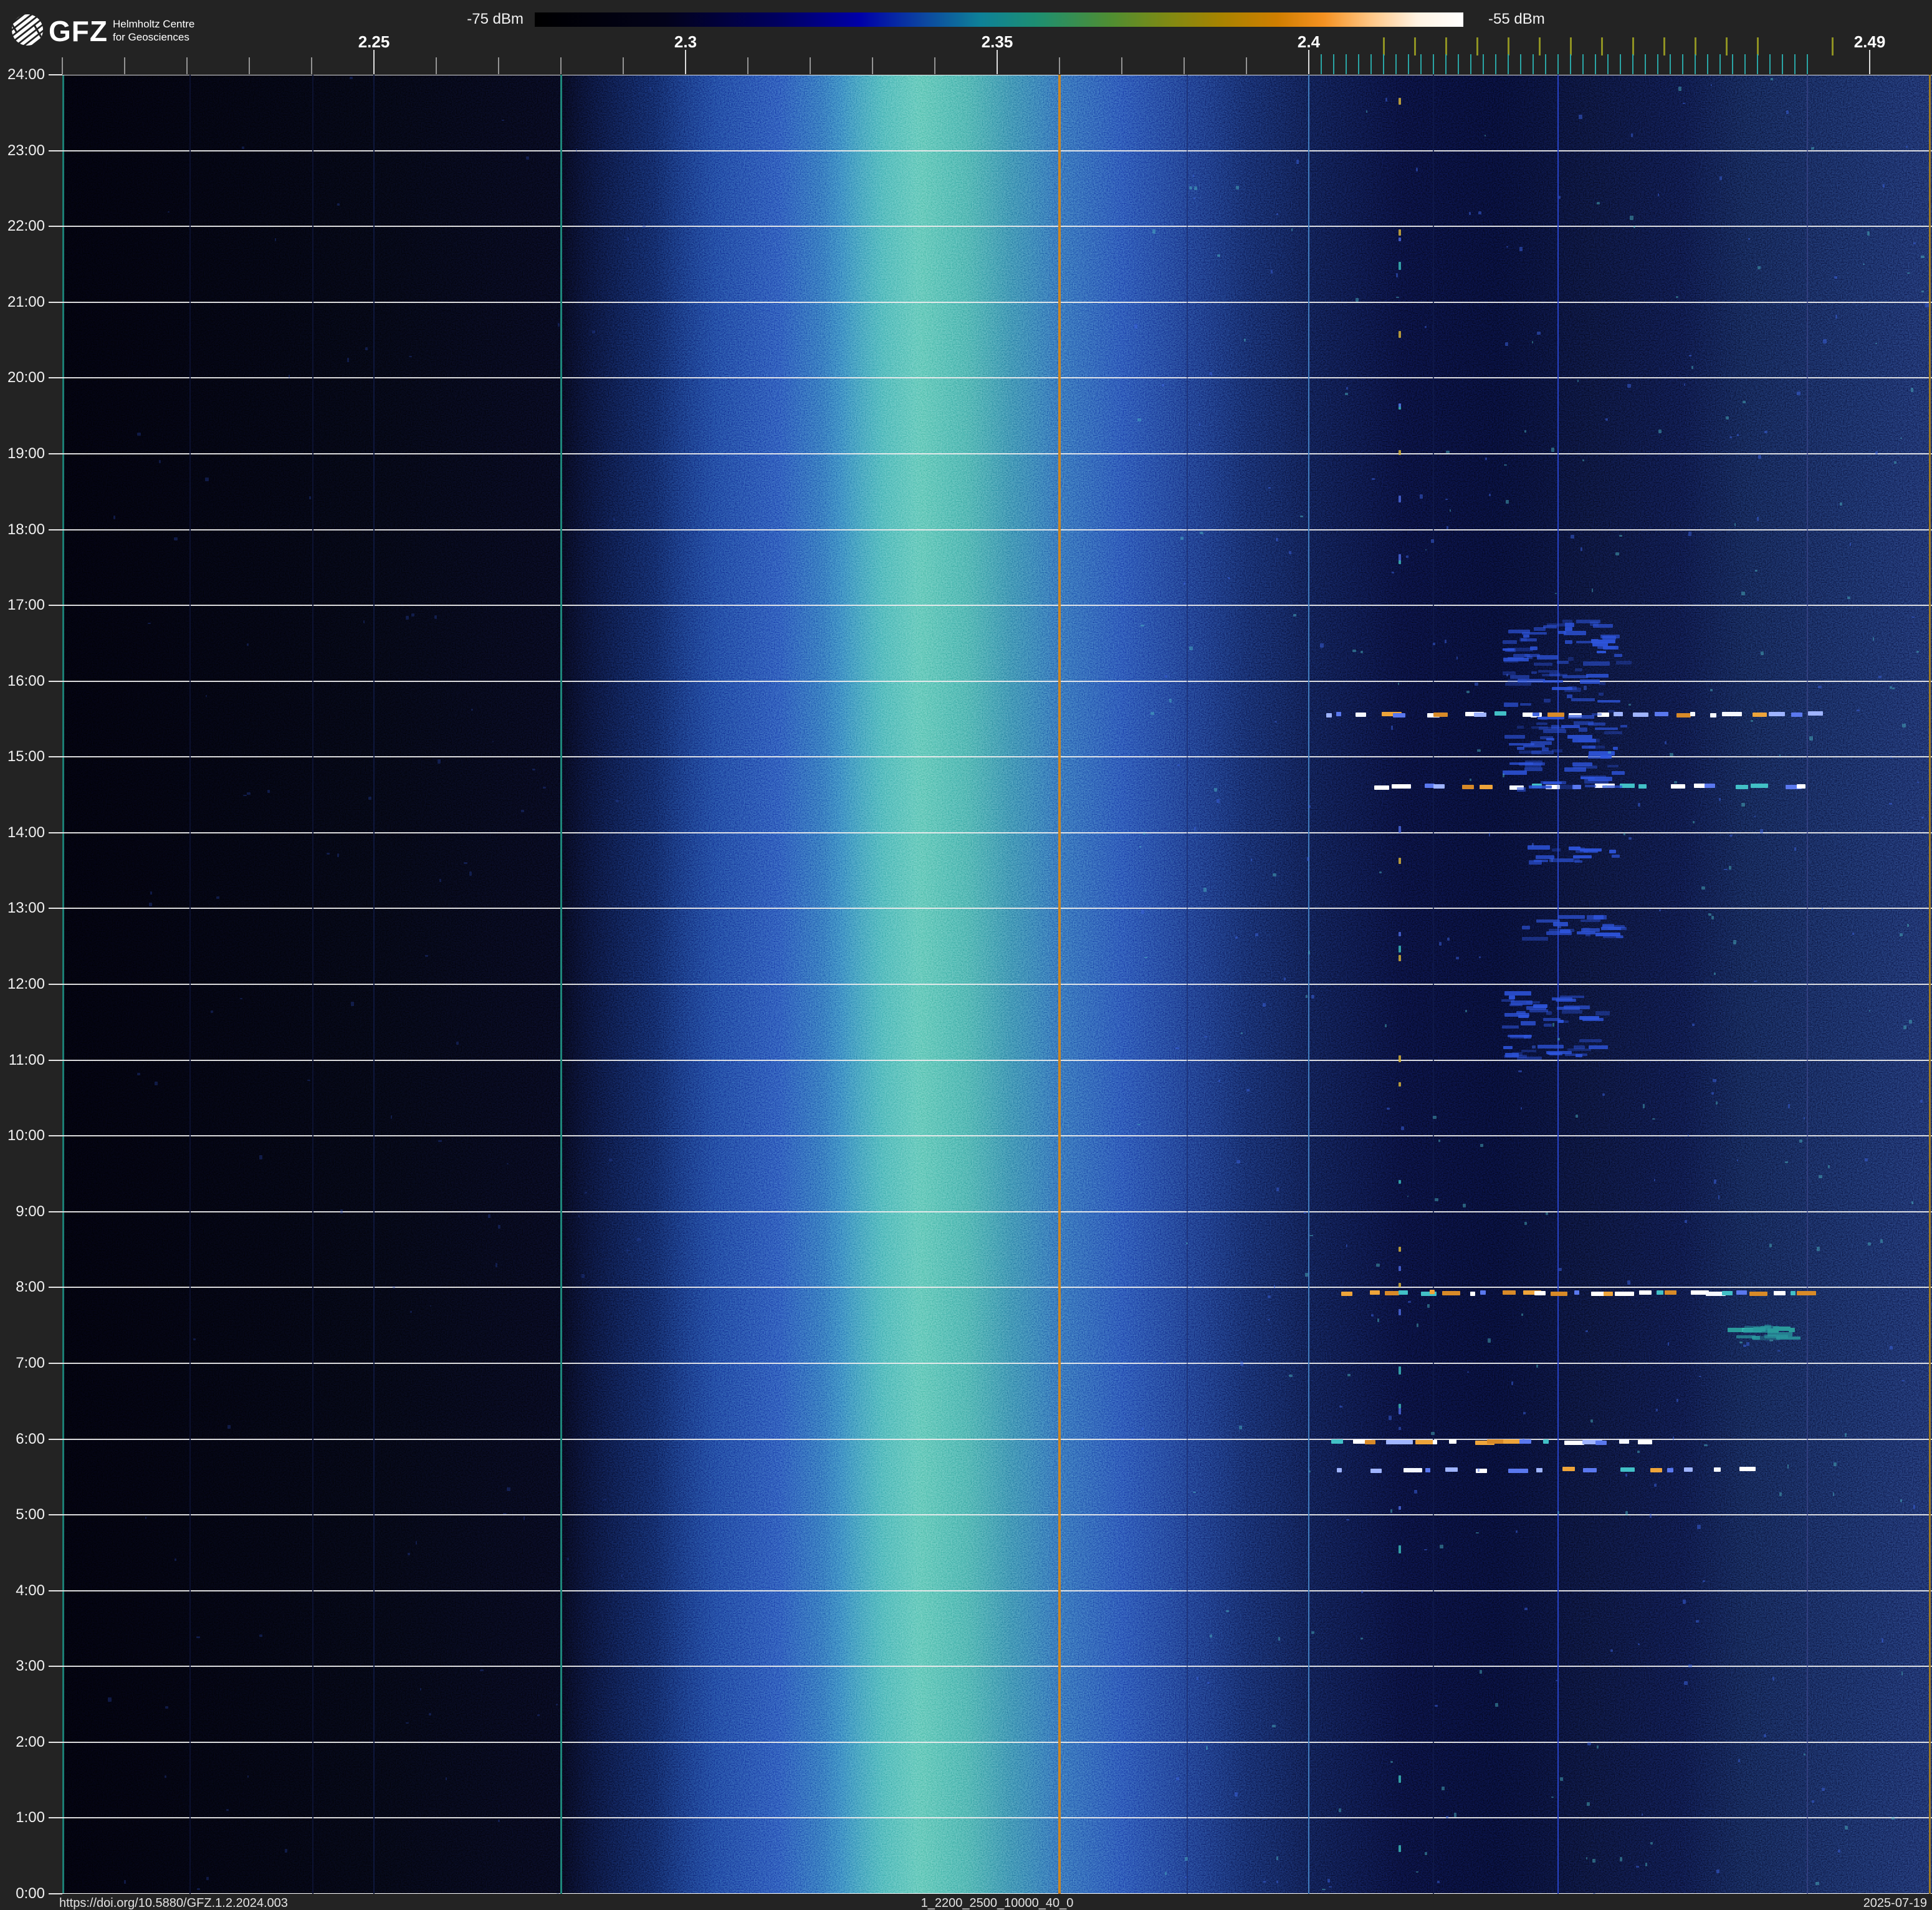  What do you see at coordinates (30, 1590) in the screenshot?
I see `hour-label: 4:00` at bounding box center [30, 1590].